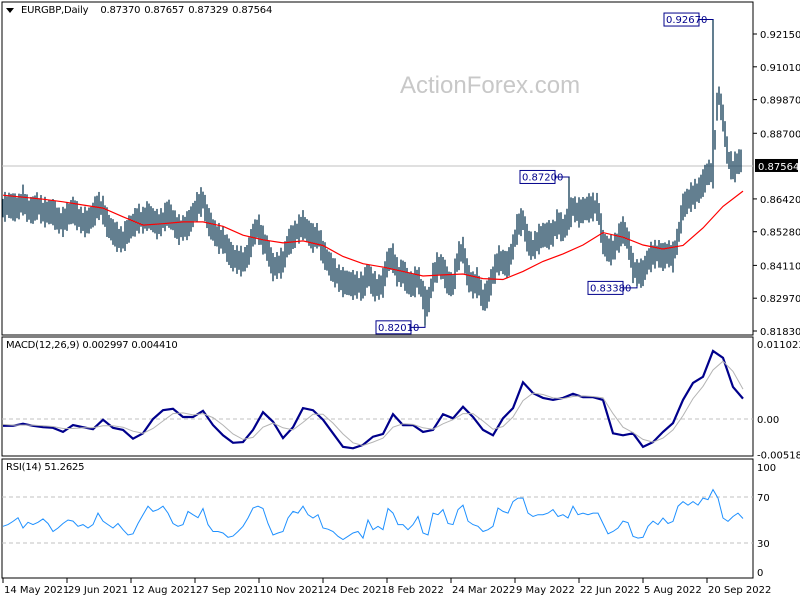  Describe the element at coordinates (780, 200) in the screenshot. I see `price-axis-label: 0.86420` at that location.